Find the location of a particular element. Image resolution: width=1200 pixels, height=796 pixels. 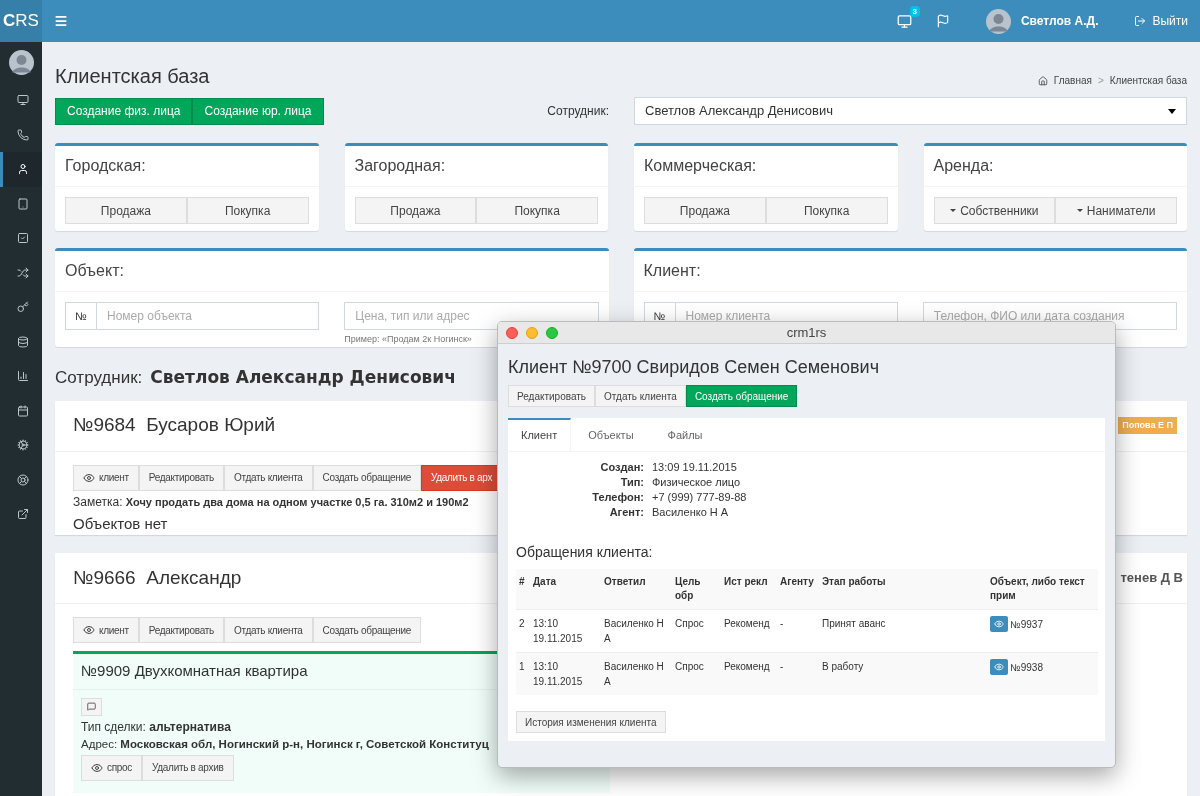

panel-title: Аренда: is located at coordinates (963, 165).